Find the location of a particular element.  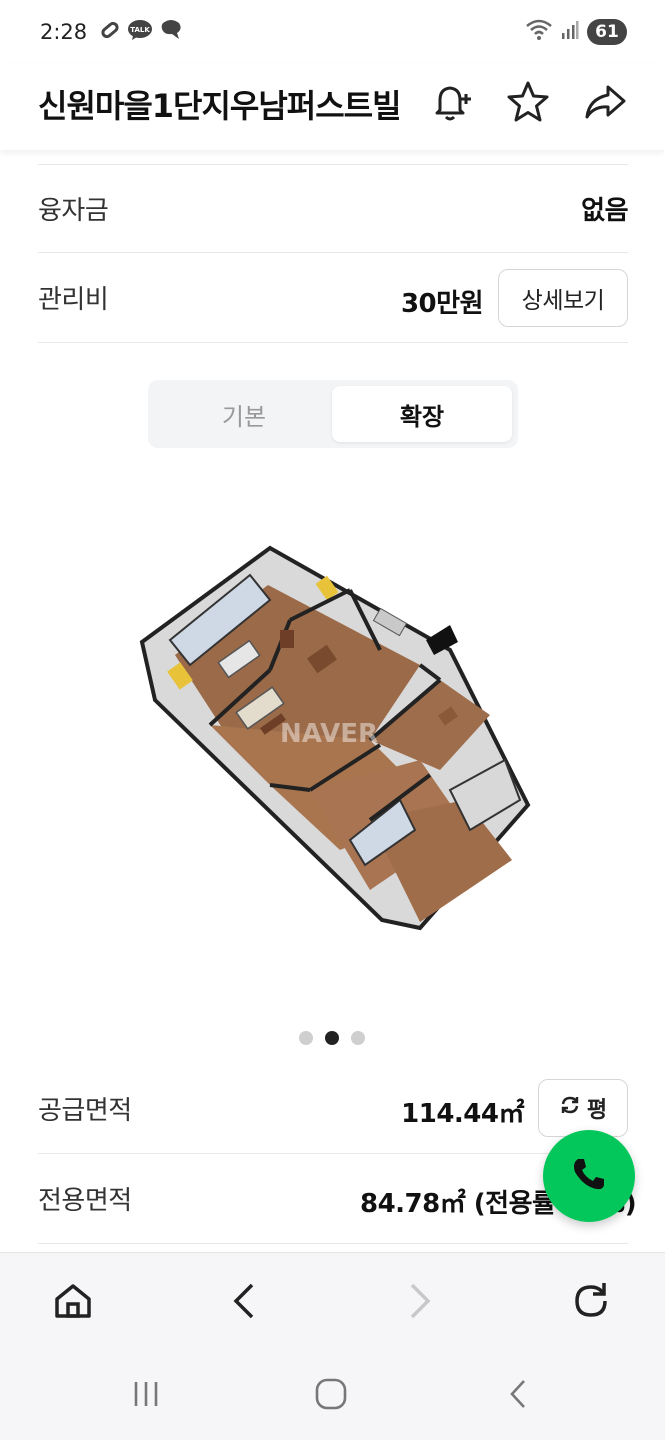

browser-back-button is located at coordinates (246, 1303).